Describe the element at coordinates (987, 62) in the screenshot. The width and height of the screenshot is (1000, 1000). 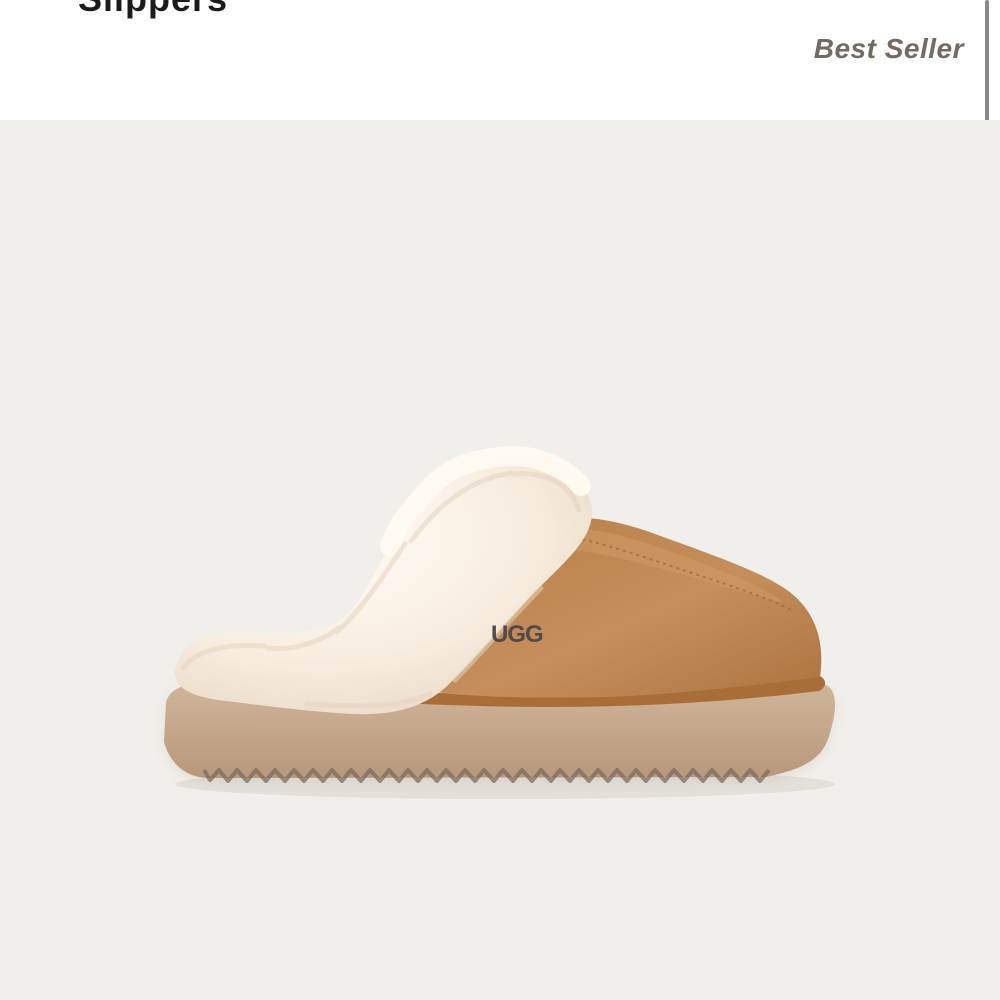
I see `vertical-scrollbar` at that location.